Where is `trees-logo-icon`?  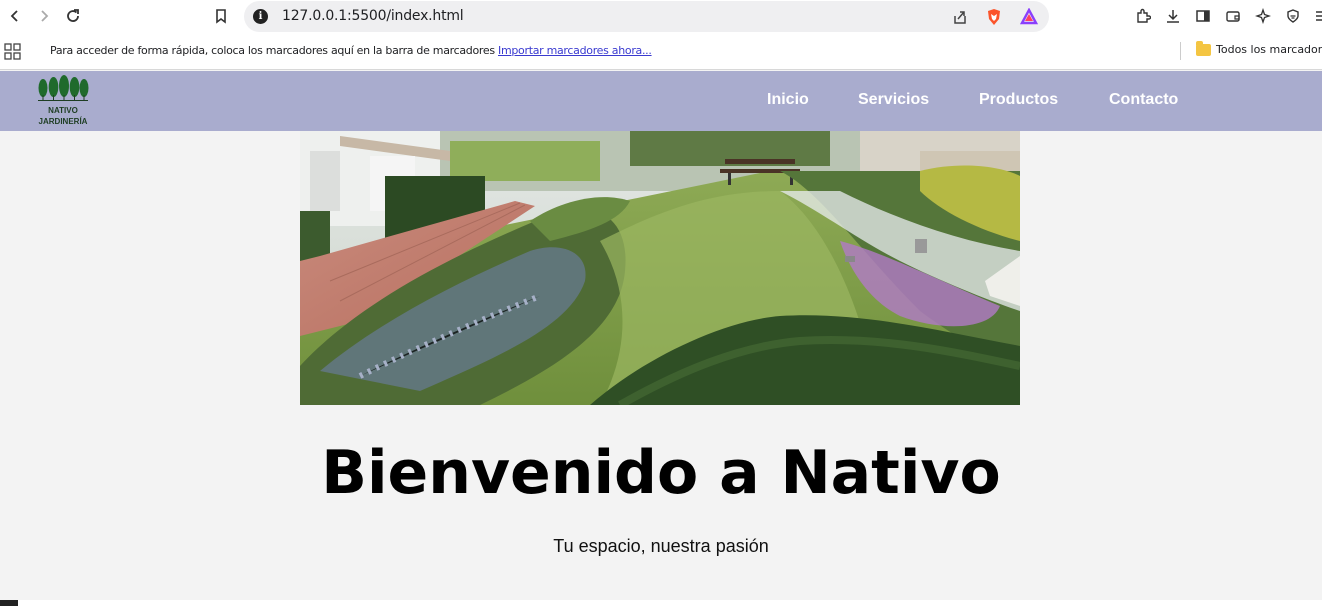
trees-logo-icon is located at coordinates (63, 88).